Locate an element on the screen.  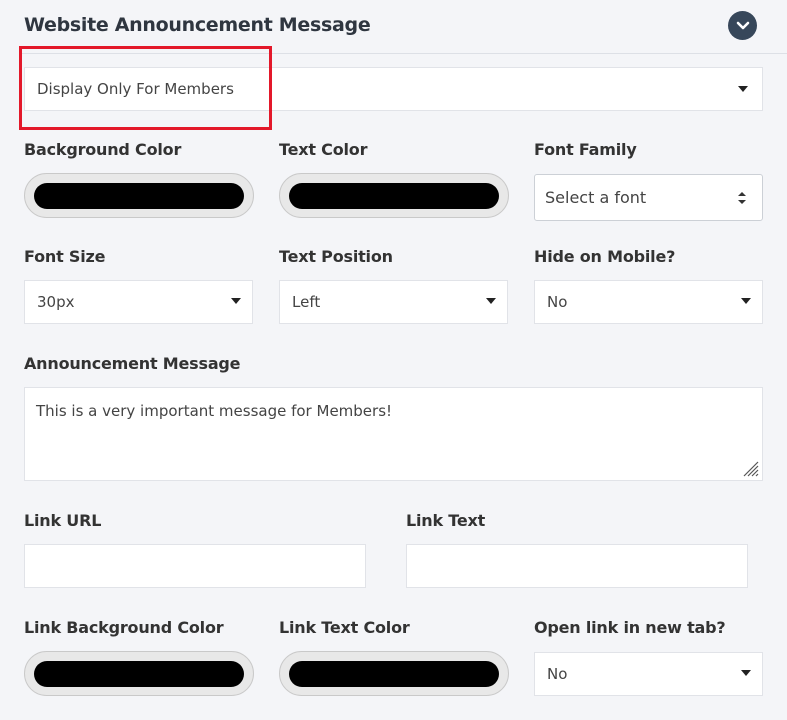
link-bg-color-swatch is located at coordinates (139, 673).